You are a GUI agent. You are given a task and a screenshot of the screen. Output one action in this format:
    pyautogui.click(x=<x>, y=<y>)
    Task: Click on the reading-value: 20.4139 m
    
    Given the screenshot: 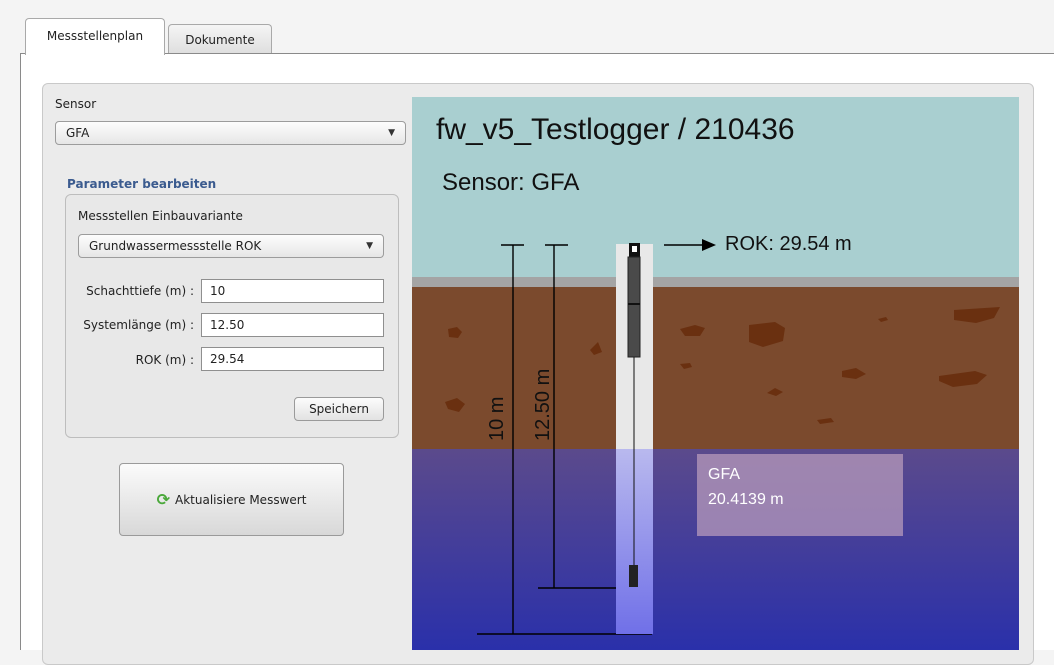 What is the action you would take?
    pyautogui.click(x=746, y=499)
    